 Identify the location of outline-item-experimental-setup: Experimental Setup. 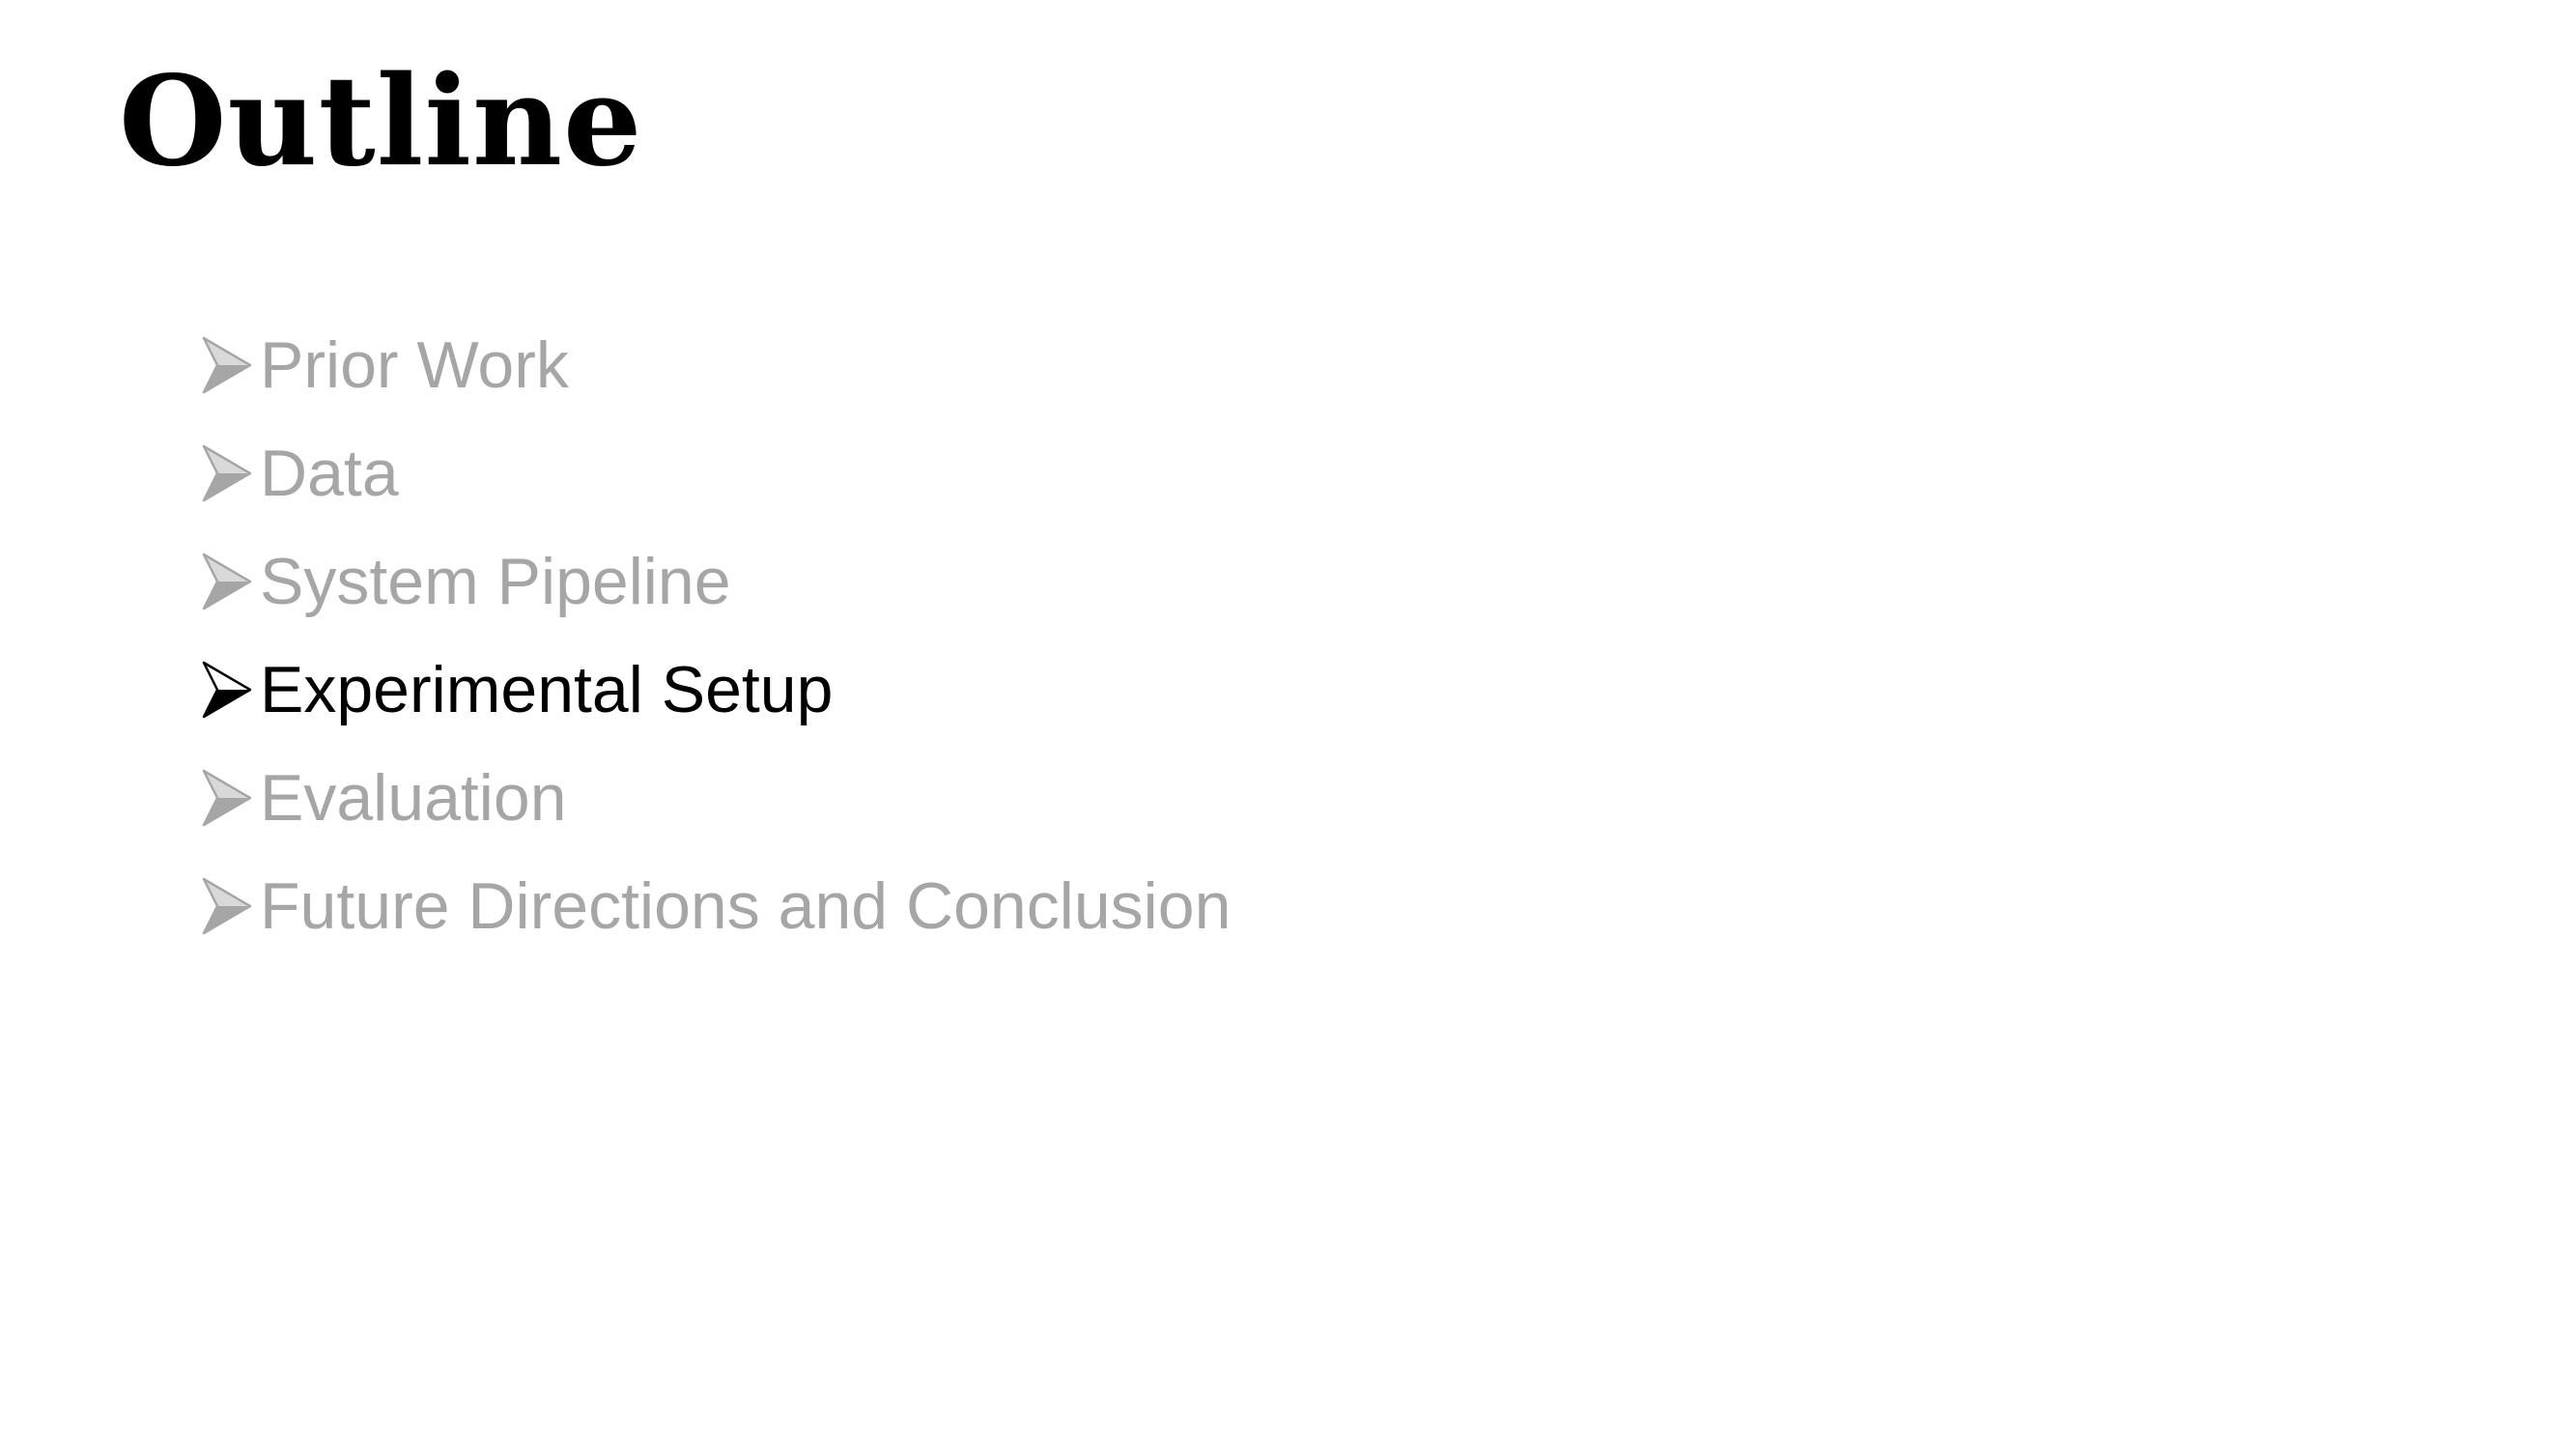
(714, 690).